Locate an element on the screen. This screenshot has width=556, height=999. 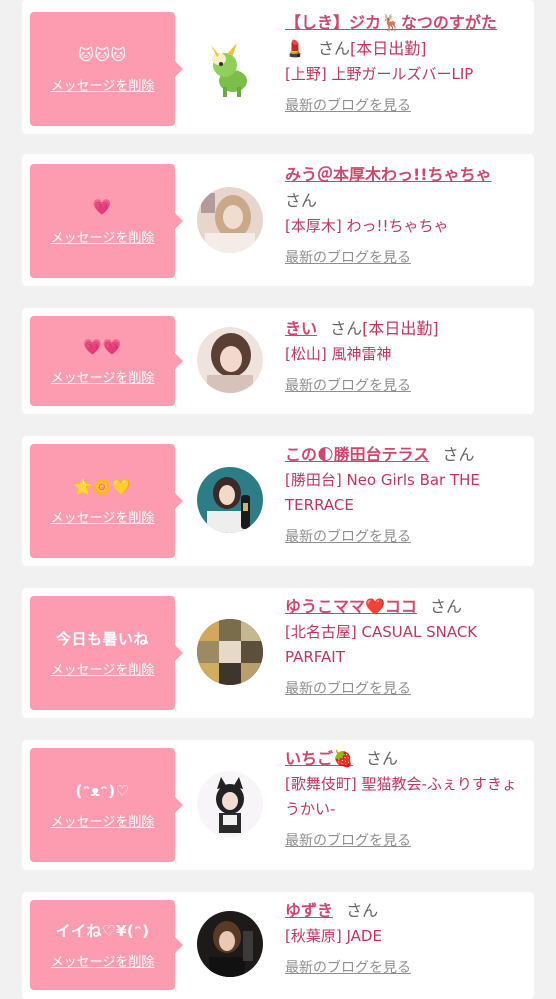
deer-character-avatar is located at coordinates (230, 70).